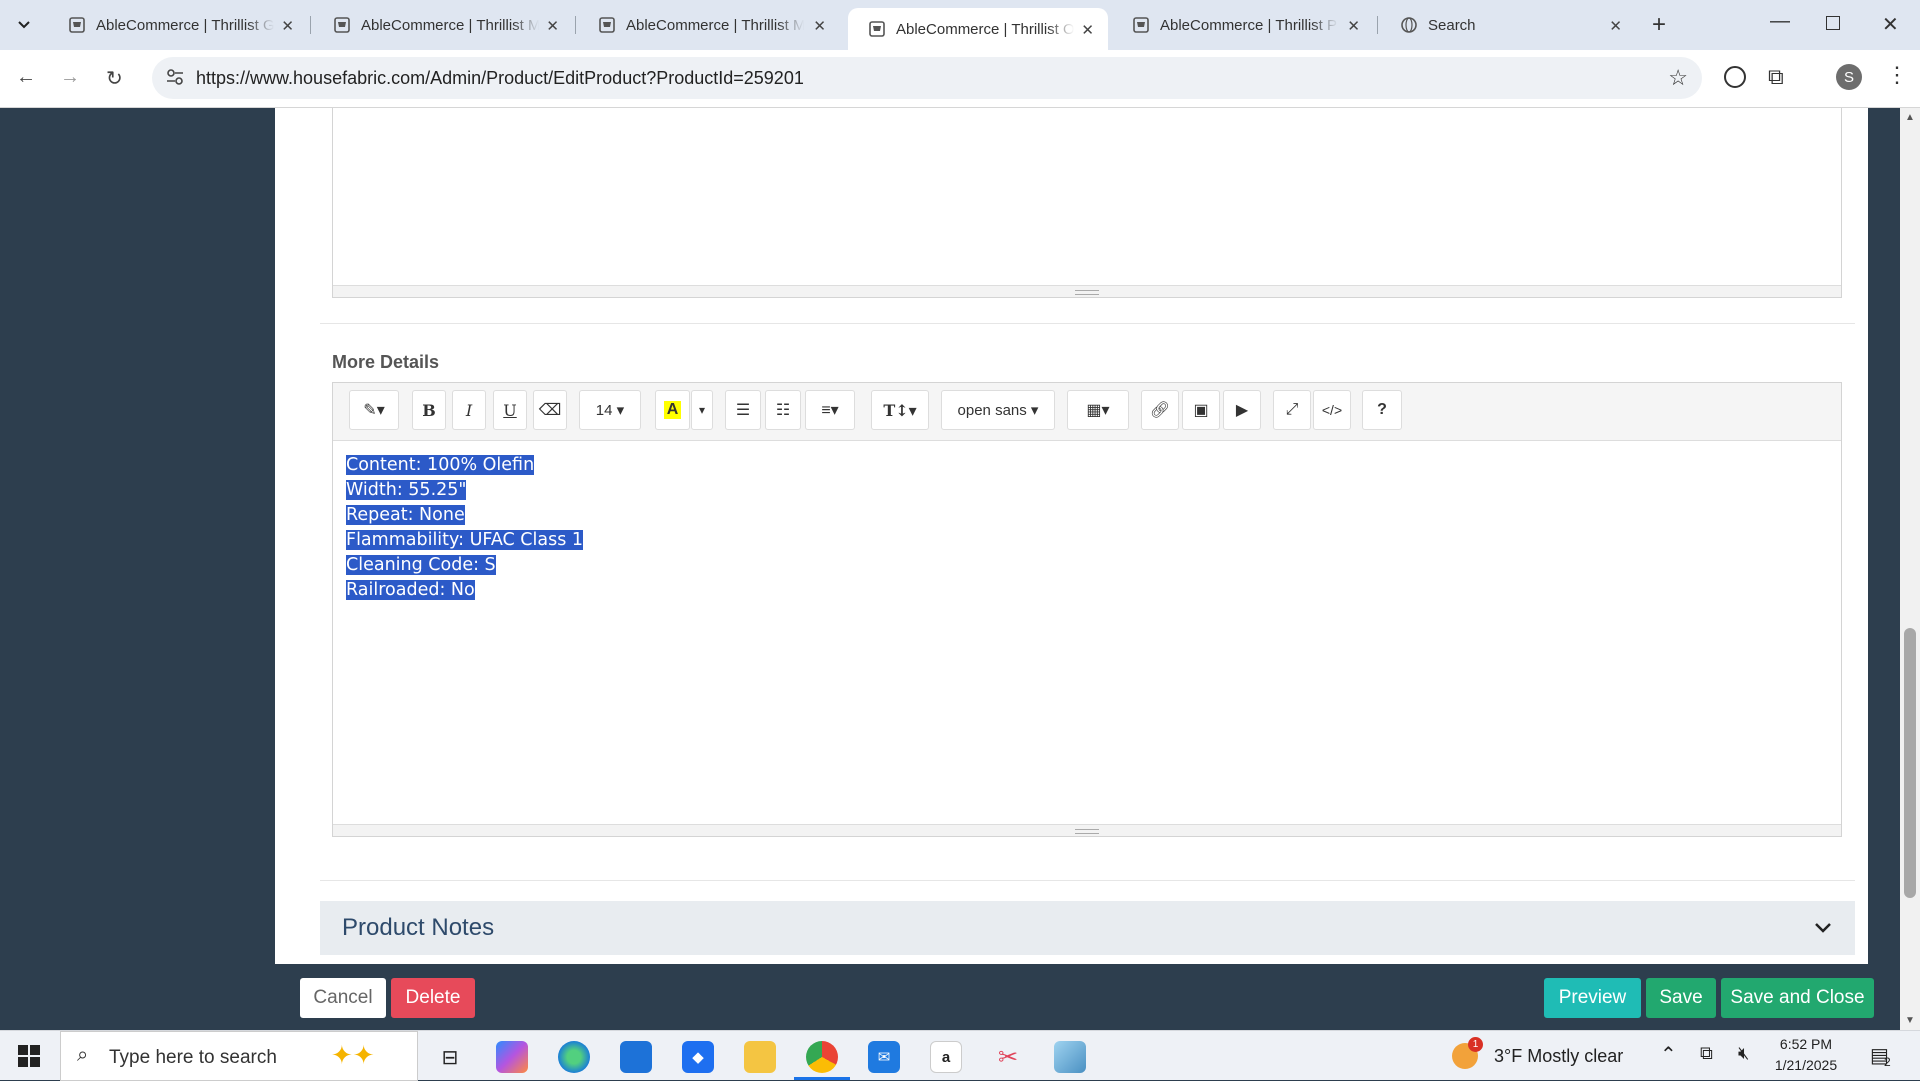  What do you see at coordinates (1780, 21) in the screenshot?
I see `minimize-icon: —` at bounding box center [1780, 21].